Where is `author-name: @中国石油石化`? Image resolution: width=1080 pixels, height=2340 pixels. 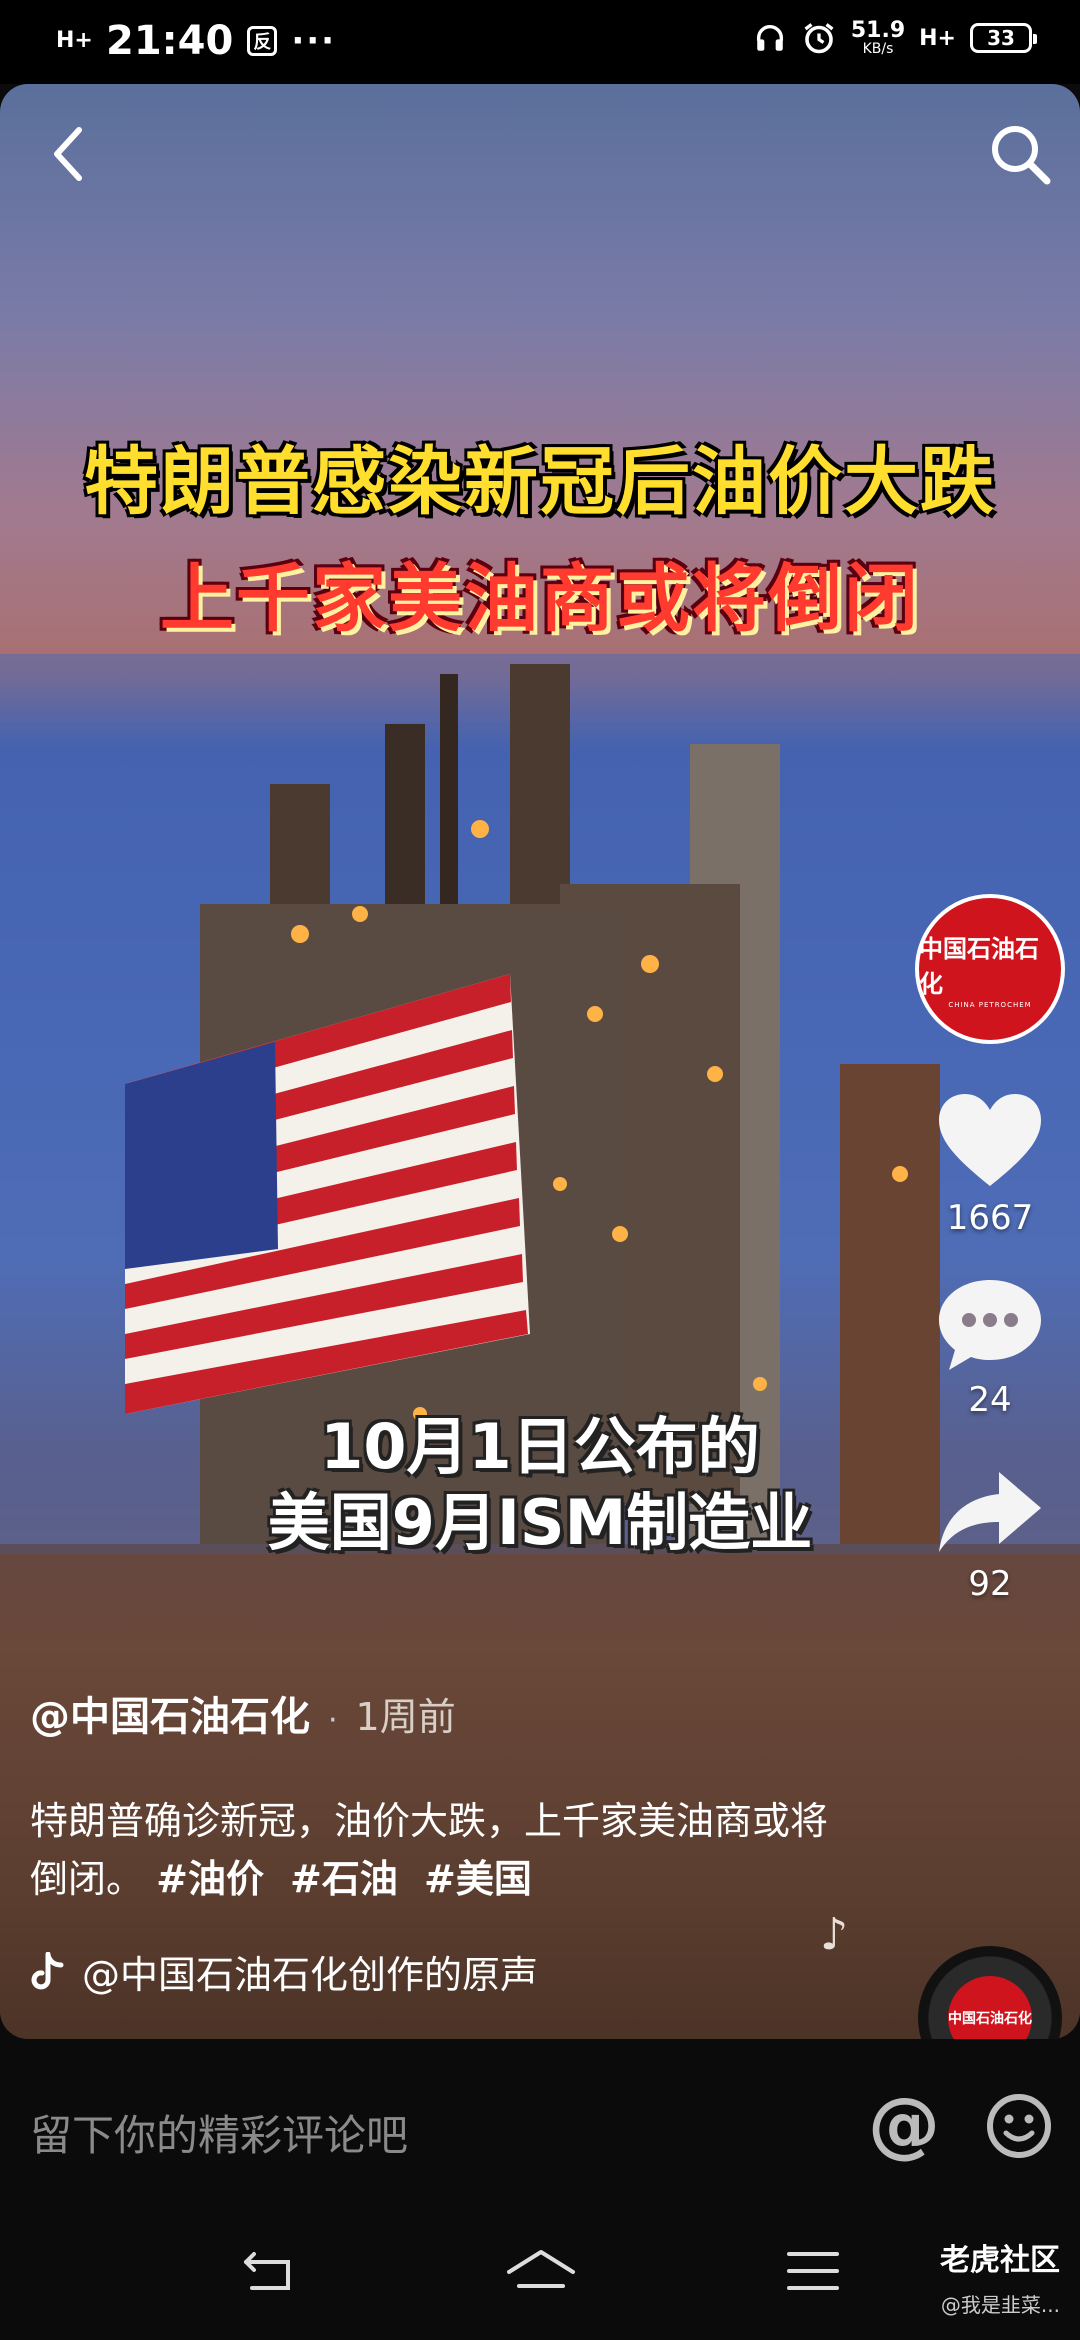
author-name: @中国石油石化 is located at coordinates (170, 1713).